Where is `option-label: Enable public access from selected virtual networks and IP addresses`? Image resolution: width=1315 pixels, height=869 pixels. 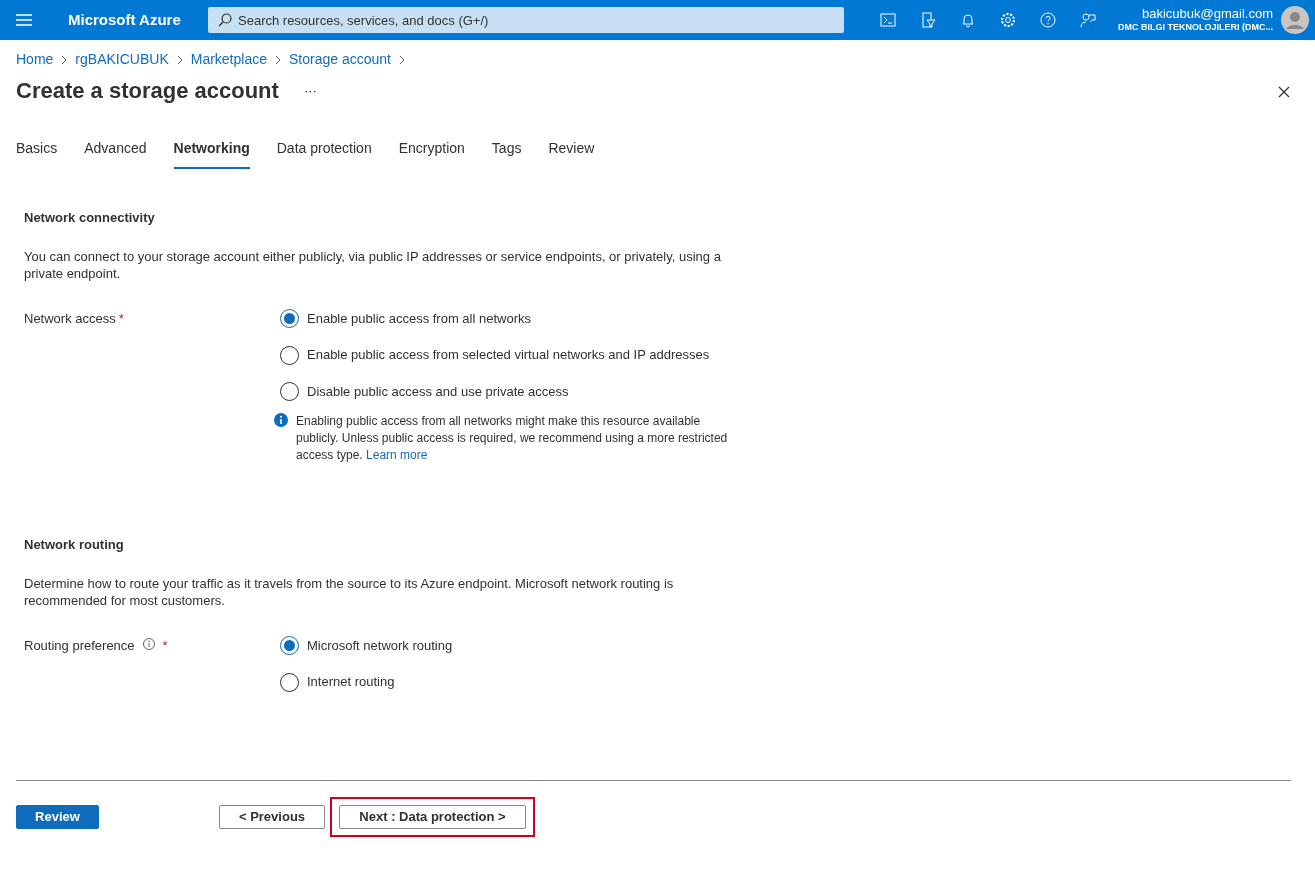 option-label: Enable public access from selected virtual networks and IP addresses is located at coordinates (508, 355).